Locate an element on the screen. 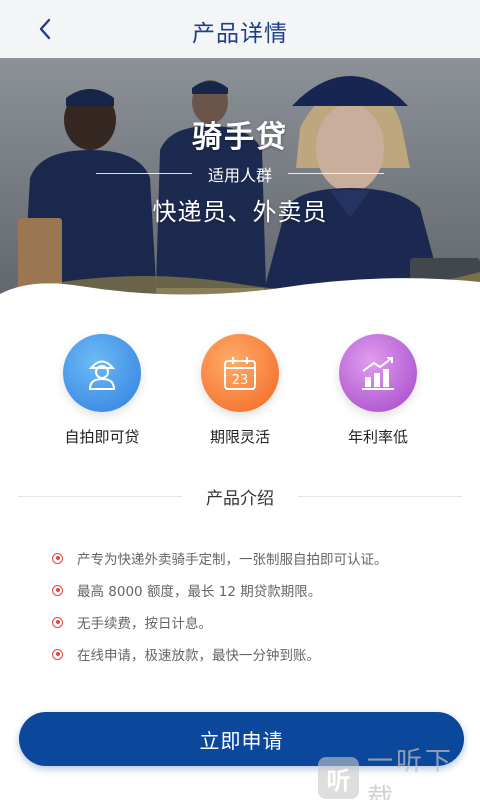 Image resolution: width=480 pixels, height=800 pixels. feature-flexible-term: 23 期限灵活 is located at coordinates (240, 390).